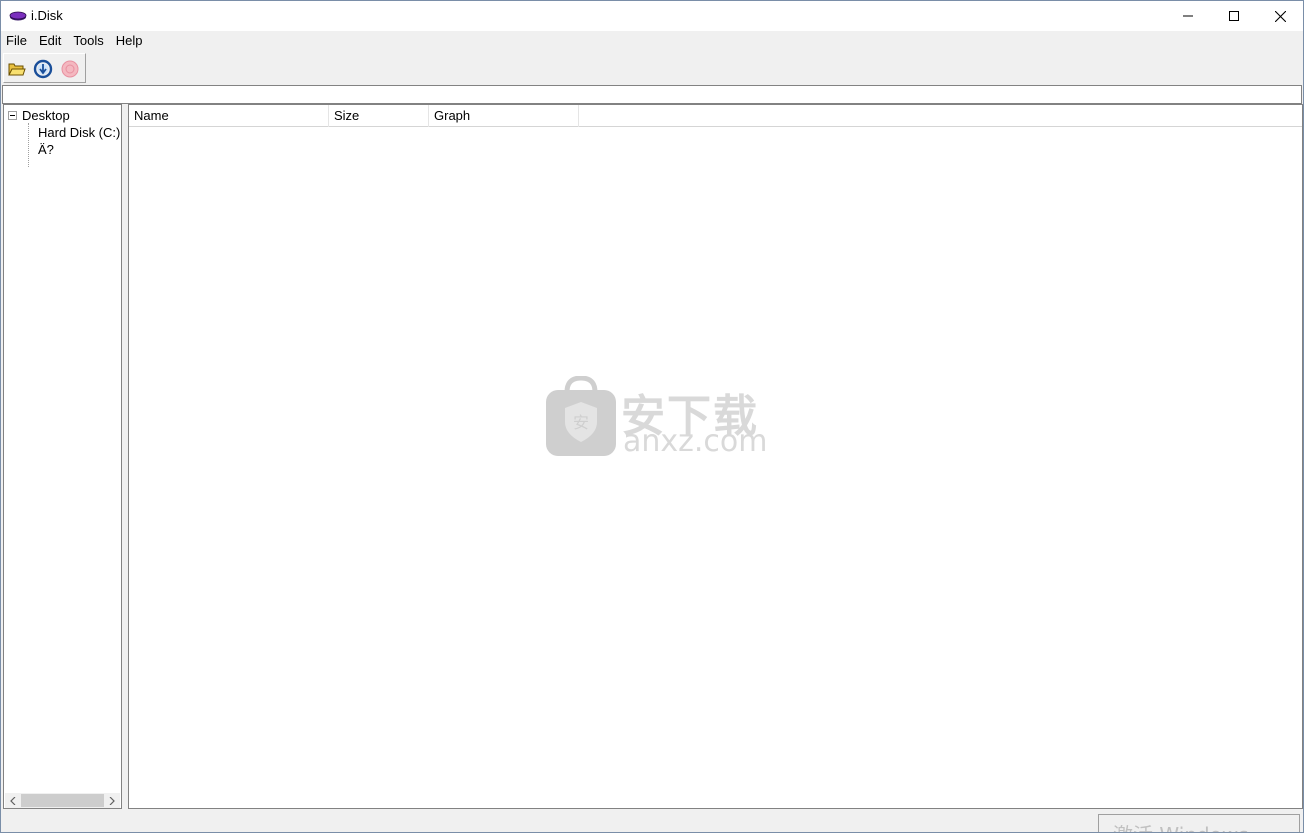  What do you see at coordinates (581, 422) in the screenshot?
I see `svg-text: 安` at bounding box center [581, 422].